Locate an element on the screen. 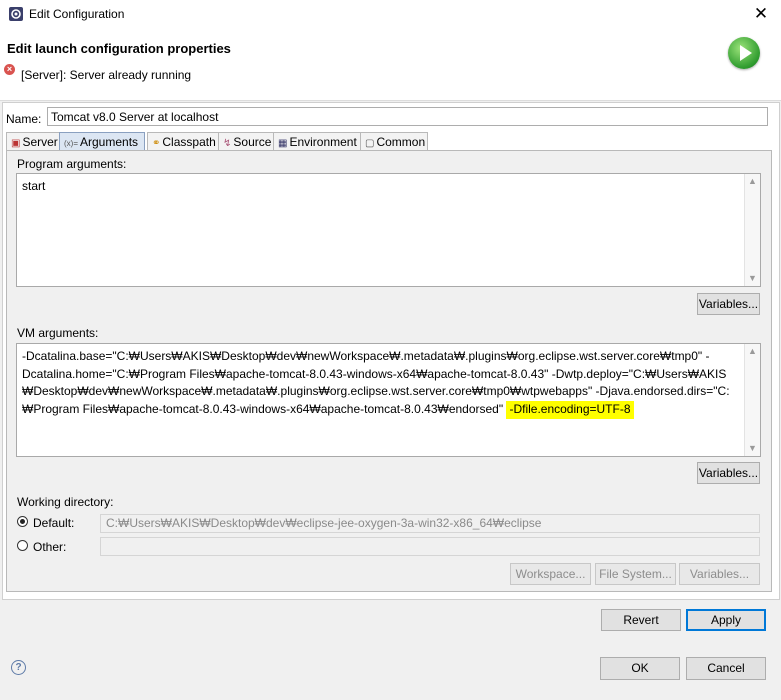 This screenshot has height=700, width=781. name-field: Tomcat v8.0 Server at localhost is located at coordinates (407, 116).